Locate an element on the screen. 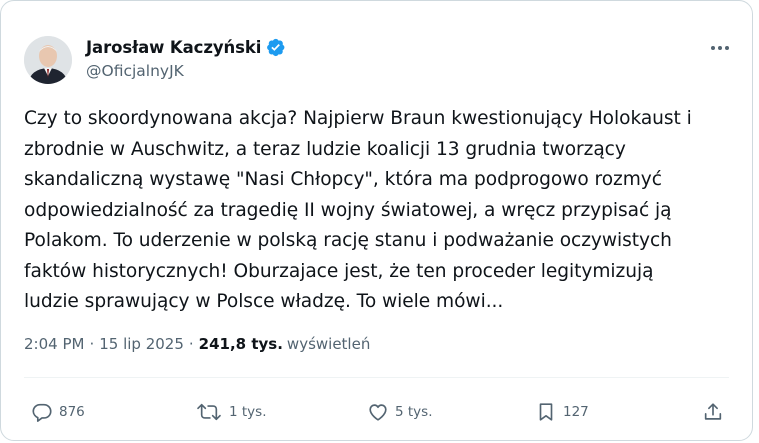 The image size is (759, 443). like-button: 5 tys. is located at coordinates (400, 412).